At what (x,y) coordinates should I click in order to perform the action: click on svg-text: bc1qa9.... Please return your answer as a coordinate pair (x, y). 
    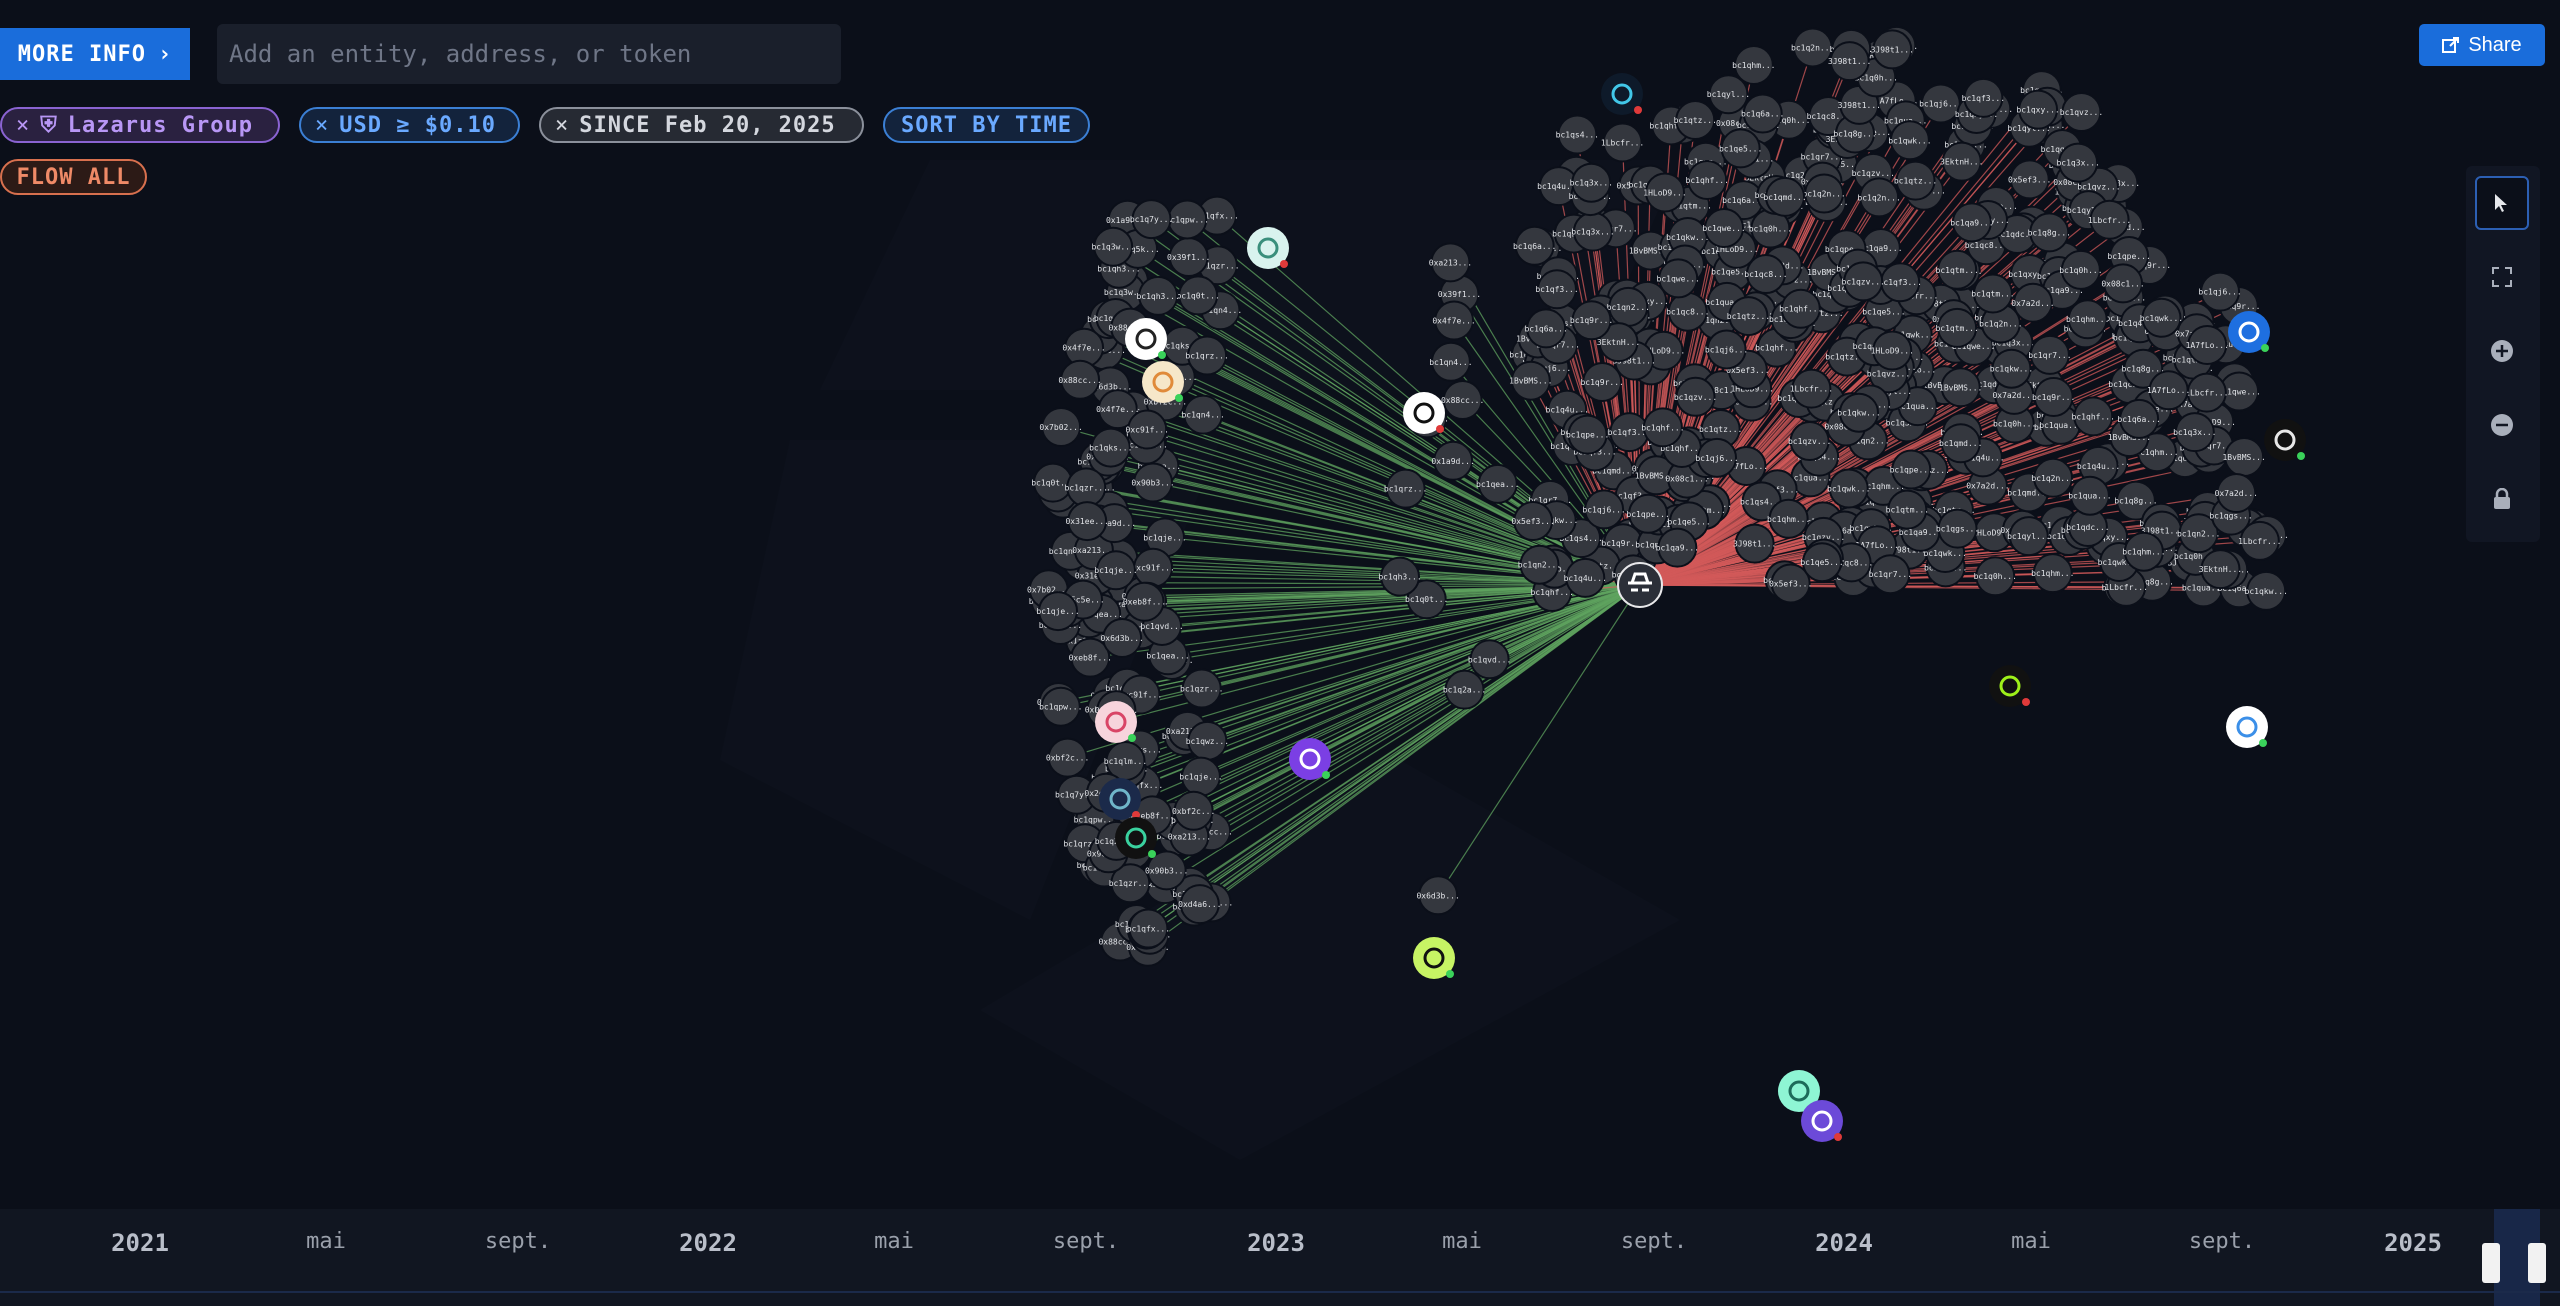
    Looking at the image, I should click on (1677, 548).